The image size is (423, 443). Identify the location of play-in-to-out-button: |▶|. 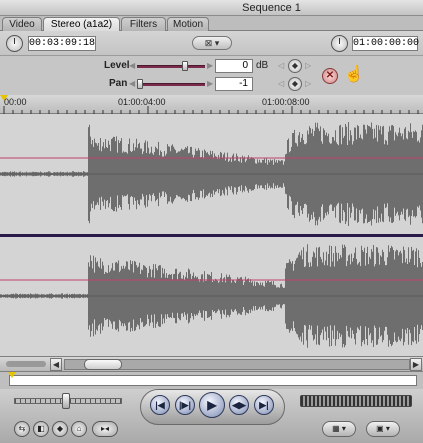
(185, 405).